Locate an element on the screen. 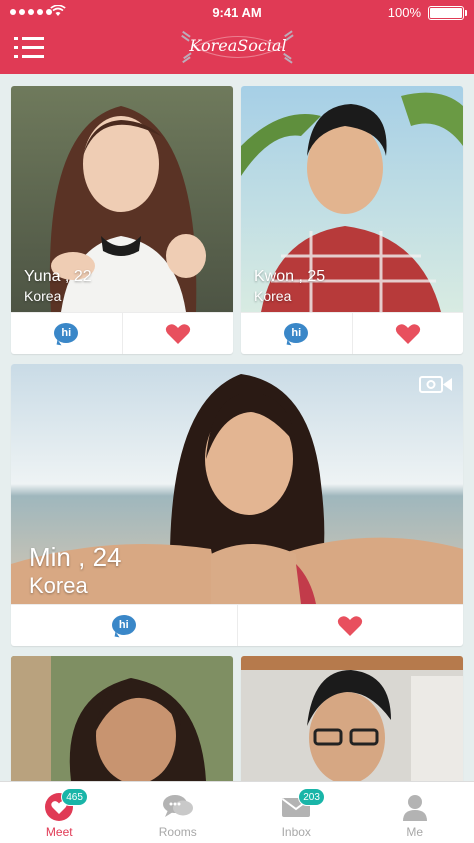 The height and width of the screenshot is (843, 474). profile-name: Min , 24 is located at coordinates (75, 557).